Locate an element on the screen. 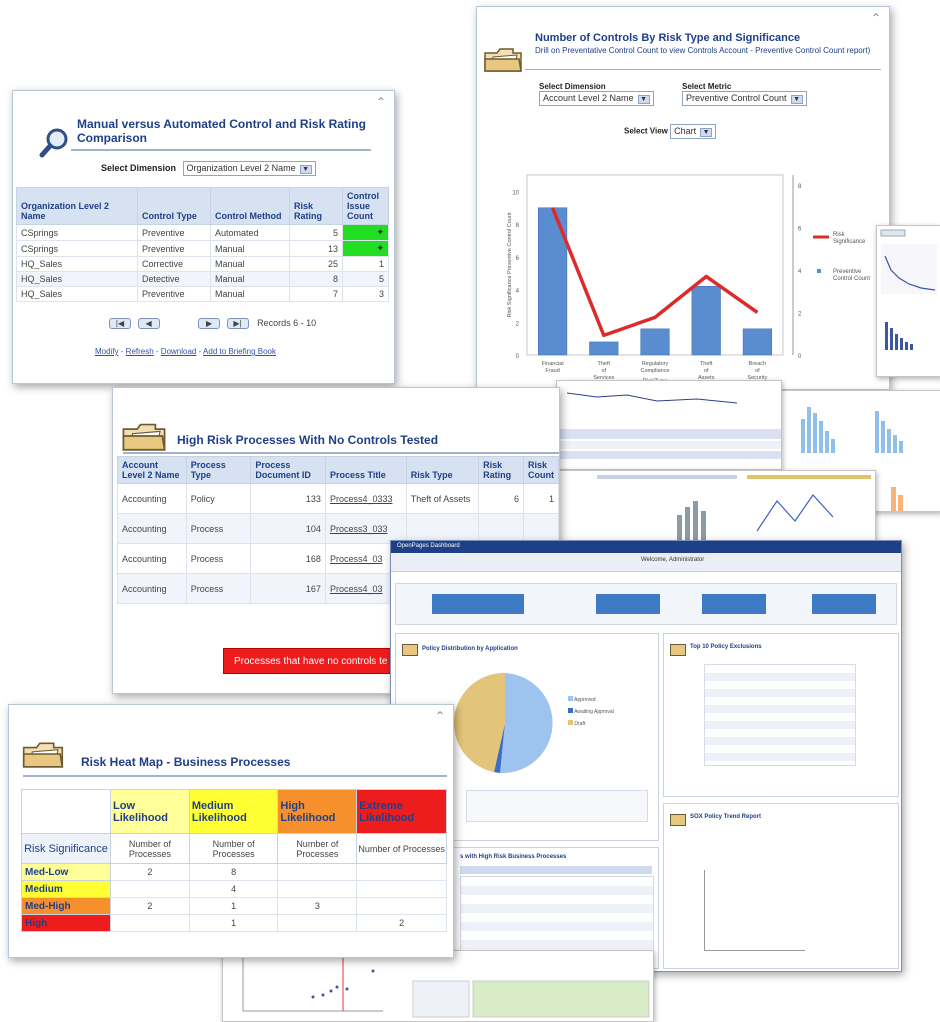 The width and height of the screenshot is (940, 1022). column-header: Risk Type is located at coordinates (442, 470).